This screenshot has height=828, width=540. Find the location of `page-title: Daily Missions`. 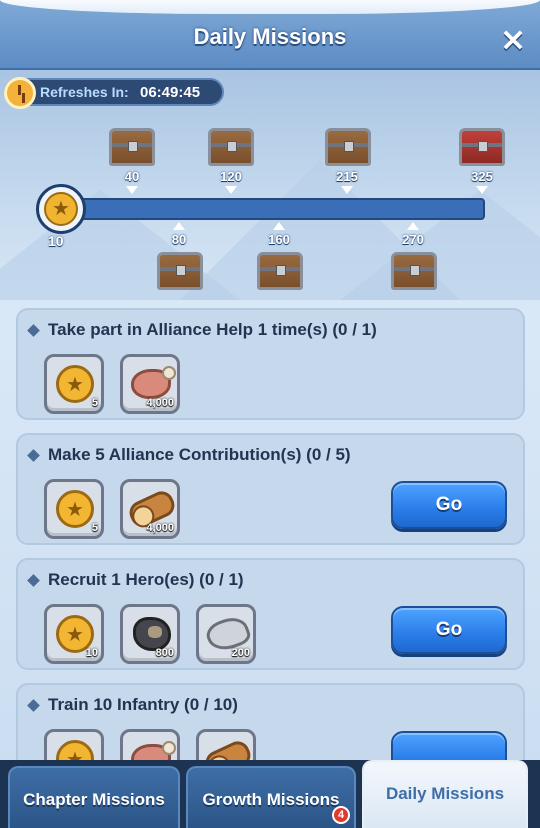

page-title: Daily Missions is located at coordinates (270, 36).